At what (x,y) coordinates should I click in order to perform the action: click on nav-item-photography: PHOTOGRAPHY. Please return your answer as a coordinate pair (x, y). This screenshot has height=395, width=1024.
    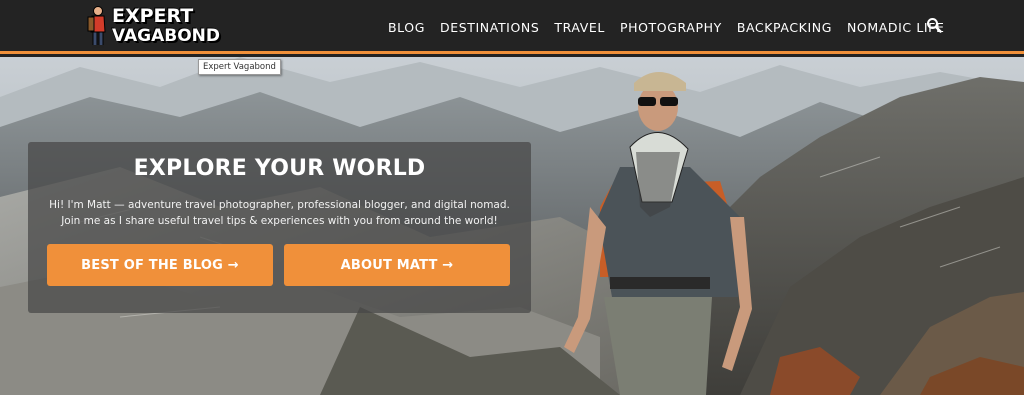
    Looking at the image, I should click on (671, 27).